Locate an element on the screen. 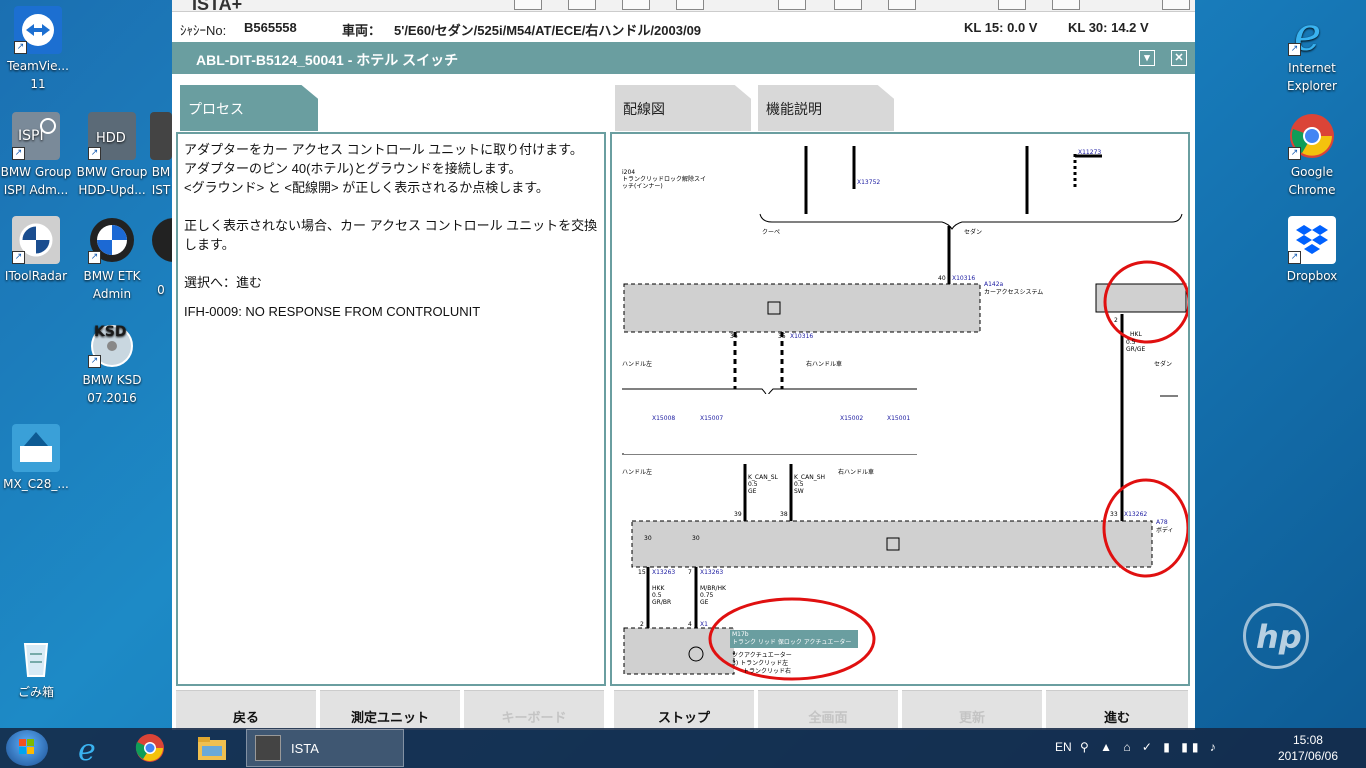 The image size is (1366, 768). desktop-icon-label: Dropbox is located at coordinates (1312, 276).